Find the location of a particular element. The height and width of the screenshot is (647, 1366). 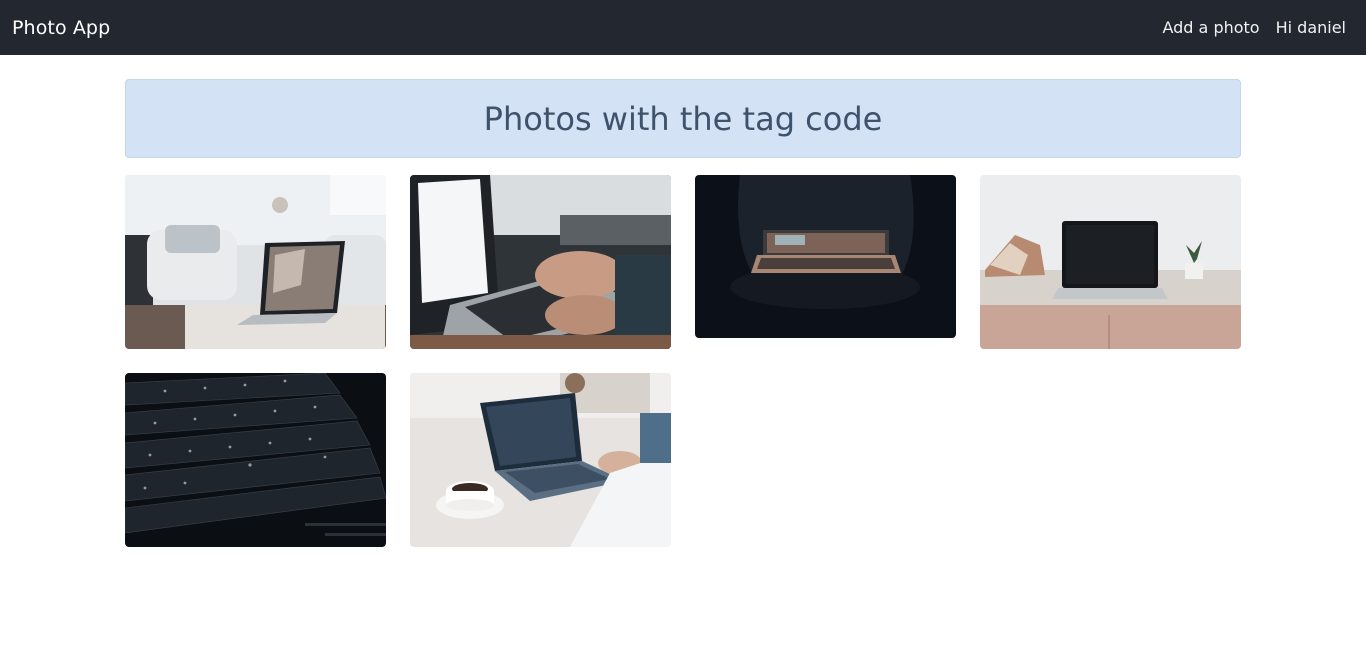

laptop-living-room-photo is located at coordinates (255, 262).